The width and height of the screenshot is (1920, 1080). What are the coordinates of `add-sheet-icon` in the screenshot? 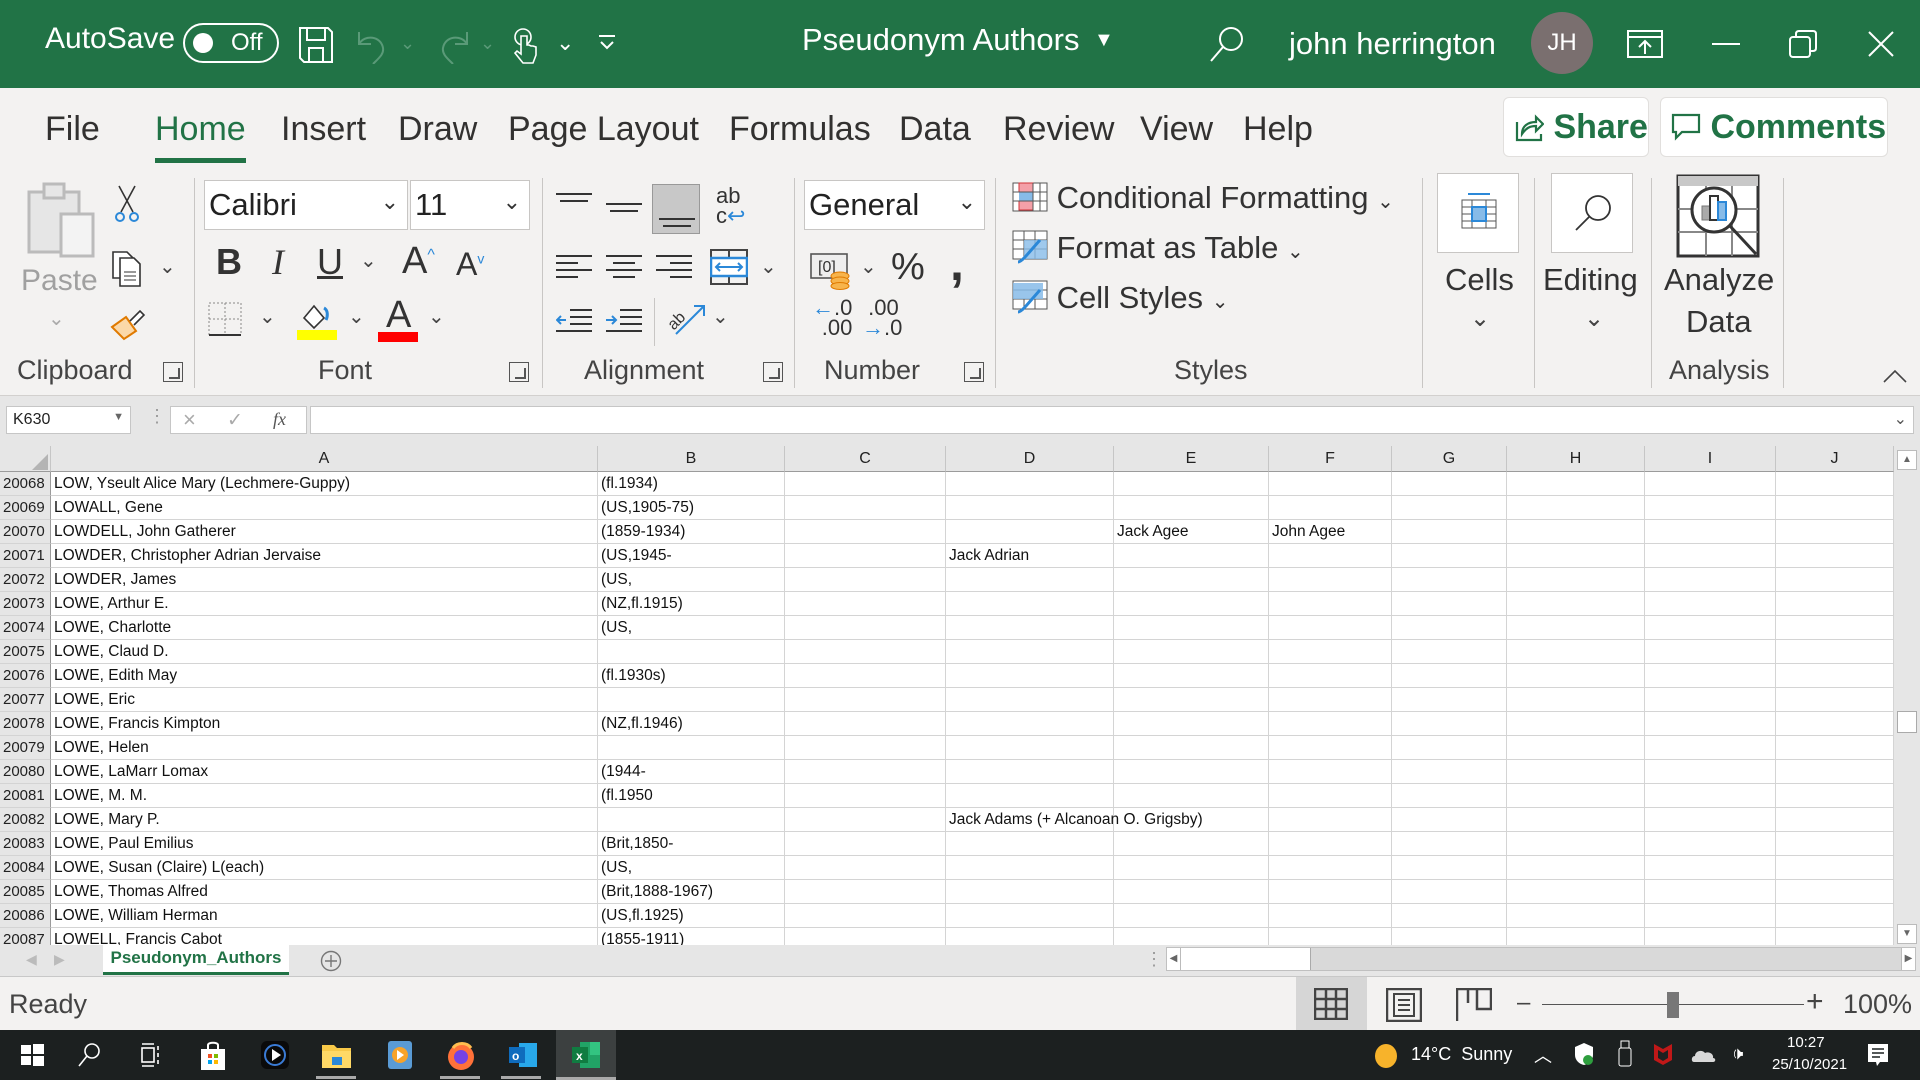 It's located at (331, 961).